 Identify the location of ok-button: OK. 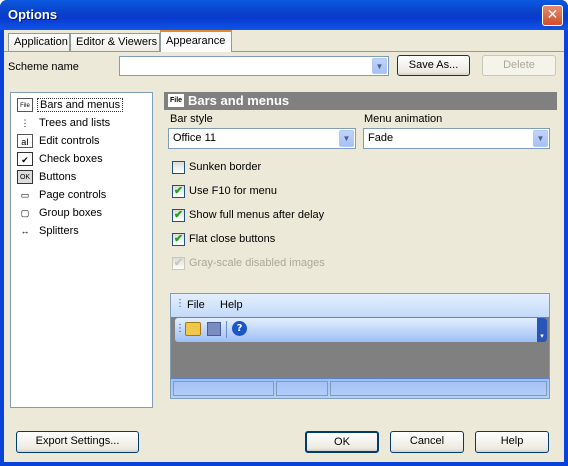
(342, 442).